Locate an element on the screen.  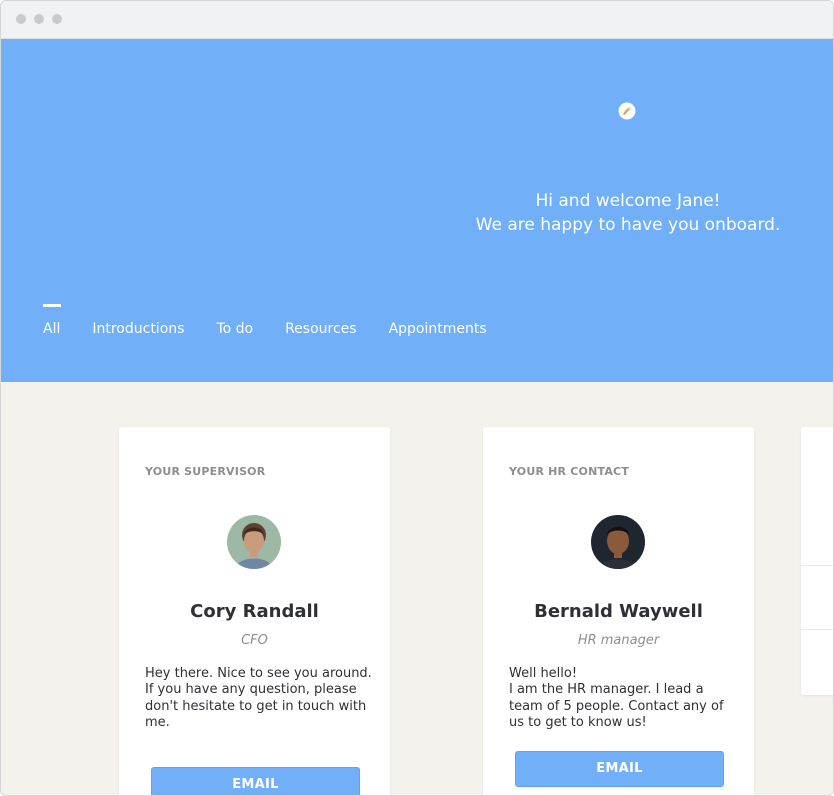
contact-role: CFO is located at coordinates (254, 640).